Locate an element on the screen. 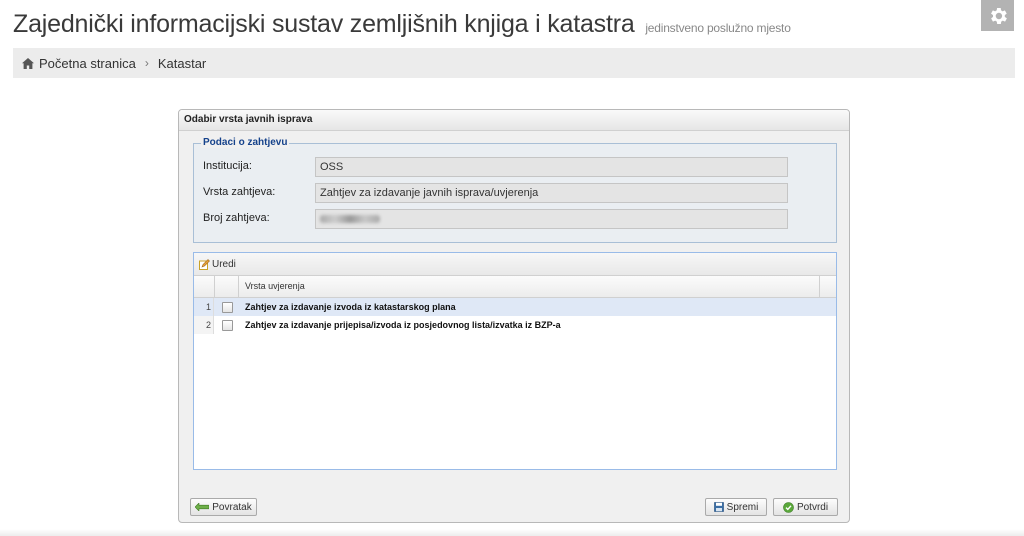 The height and width of the screenshot is (536, 1024). request-number-field is located at coordinates (551, 219).